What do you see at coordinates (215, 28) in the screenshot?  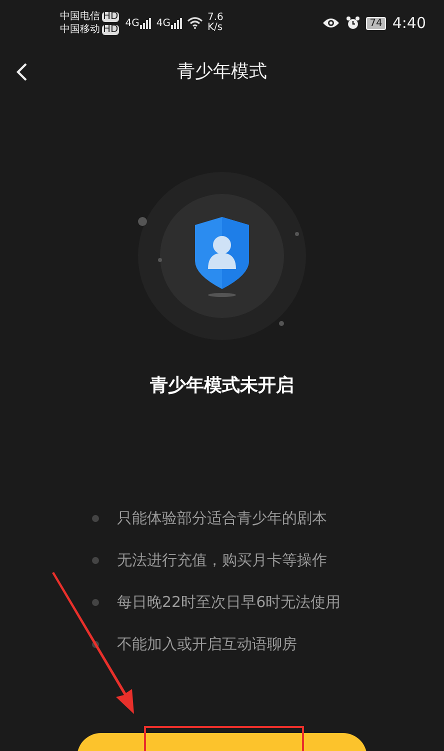 I see `speed-unit: K/s` at bounding box center [215, 28].